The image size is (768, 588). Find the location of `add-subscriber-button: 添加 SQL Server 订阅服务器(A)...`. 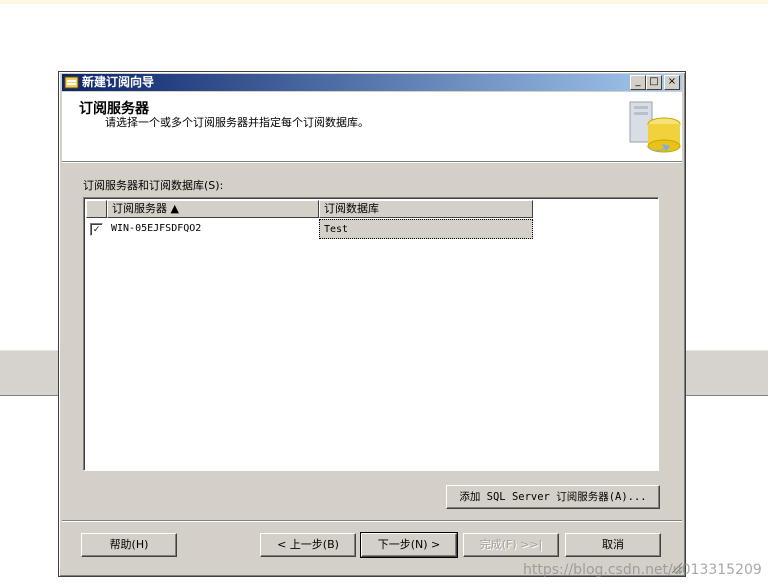

add-subscriber-button: 添加 SQL Server 订阅服务器(A)... is located at coordinates (553, 497).